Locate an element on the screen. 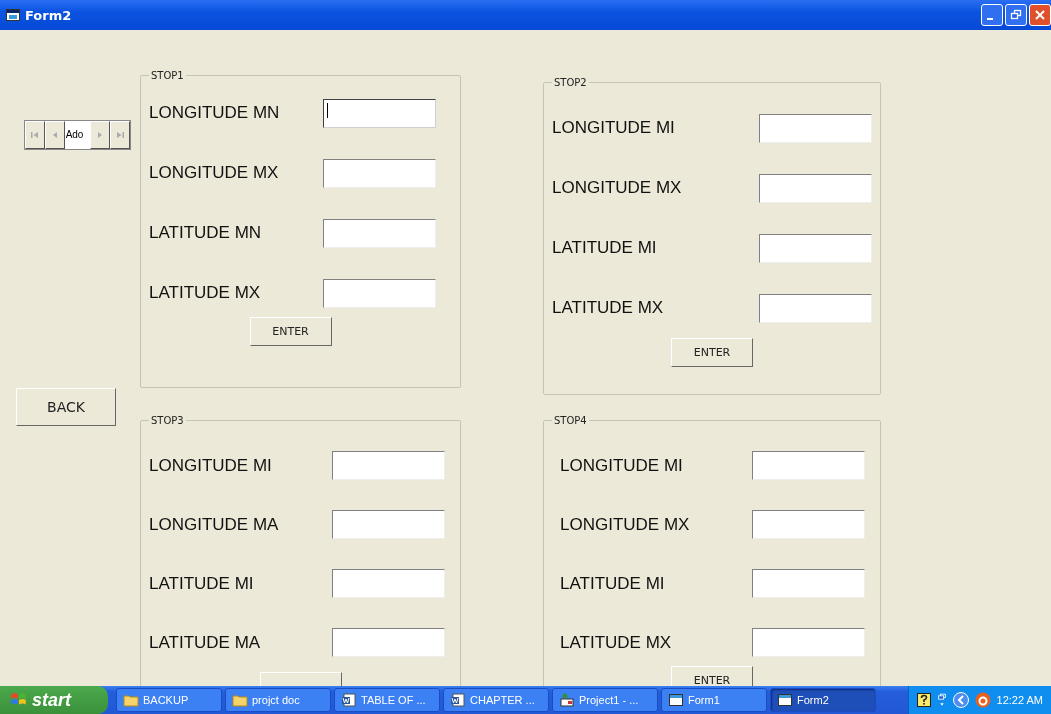 The height and width of the screenshot is (714, 1051). close-icon is located at coordinates (1040, 15).